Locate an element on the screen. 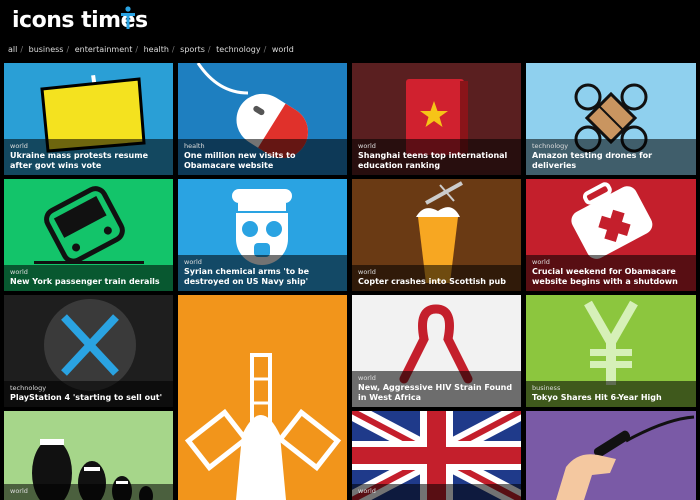 This screenshot has width=700, height=500. nav-health: health is located at coordinates (156, 49).